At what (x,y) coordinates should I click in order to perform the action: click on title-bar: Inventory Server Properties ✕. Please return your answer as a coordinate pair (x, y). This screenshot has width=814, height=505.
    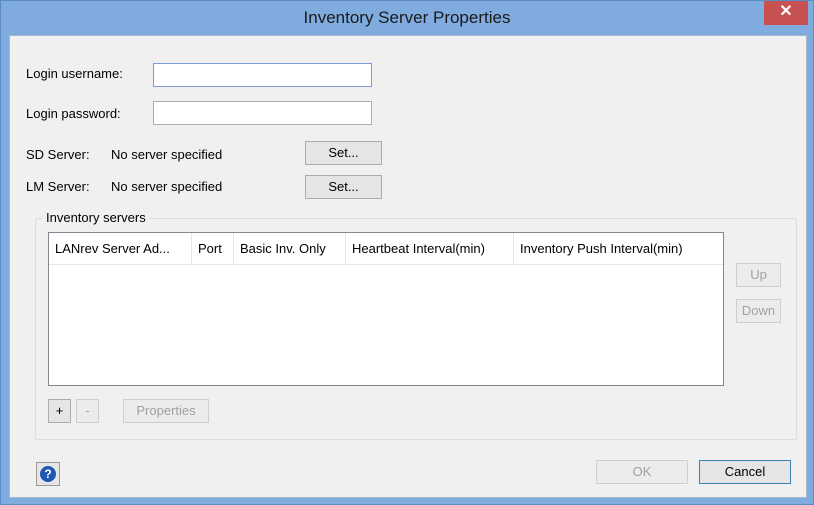
    Looking at the image, I should click on (407, 18).